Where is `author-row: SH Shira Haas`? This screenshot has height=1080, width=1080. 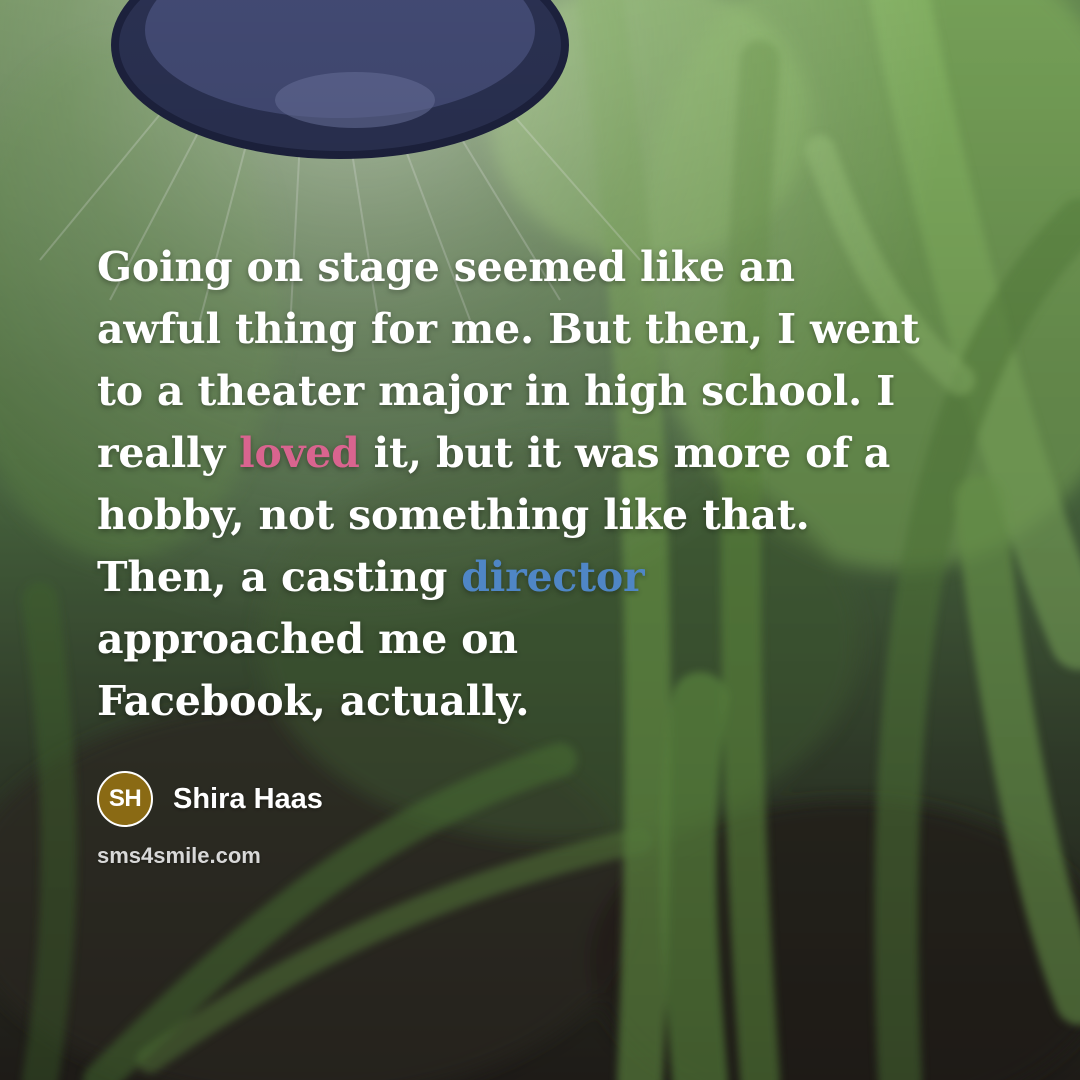
author-row: SH Shira Haas is located at coordinates (210, 799).